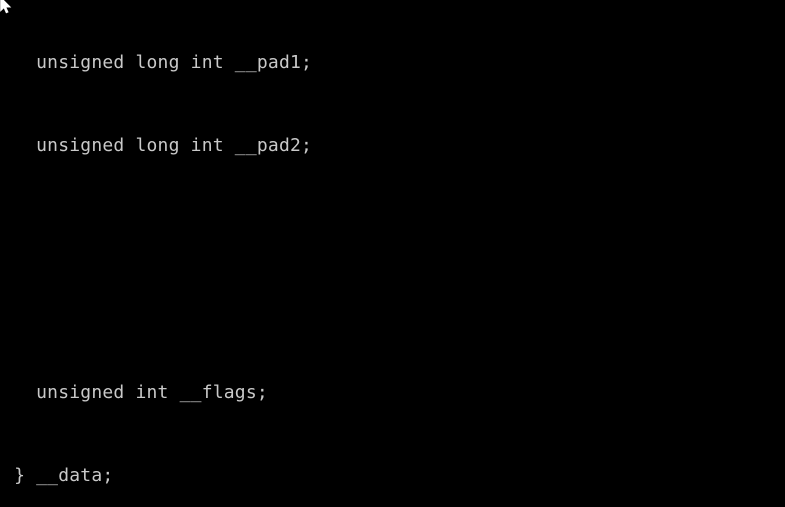  I want to click on terminal-line: } __data;, so click(57, 475).